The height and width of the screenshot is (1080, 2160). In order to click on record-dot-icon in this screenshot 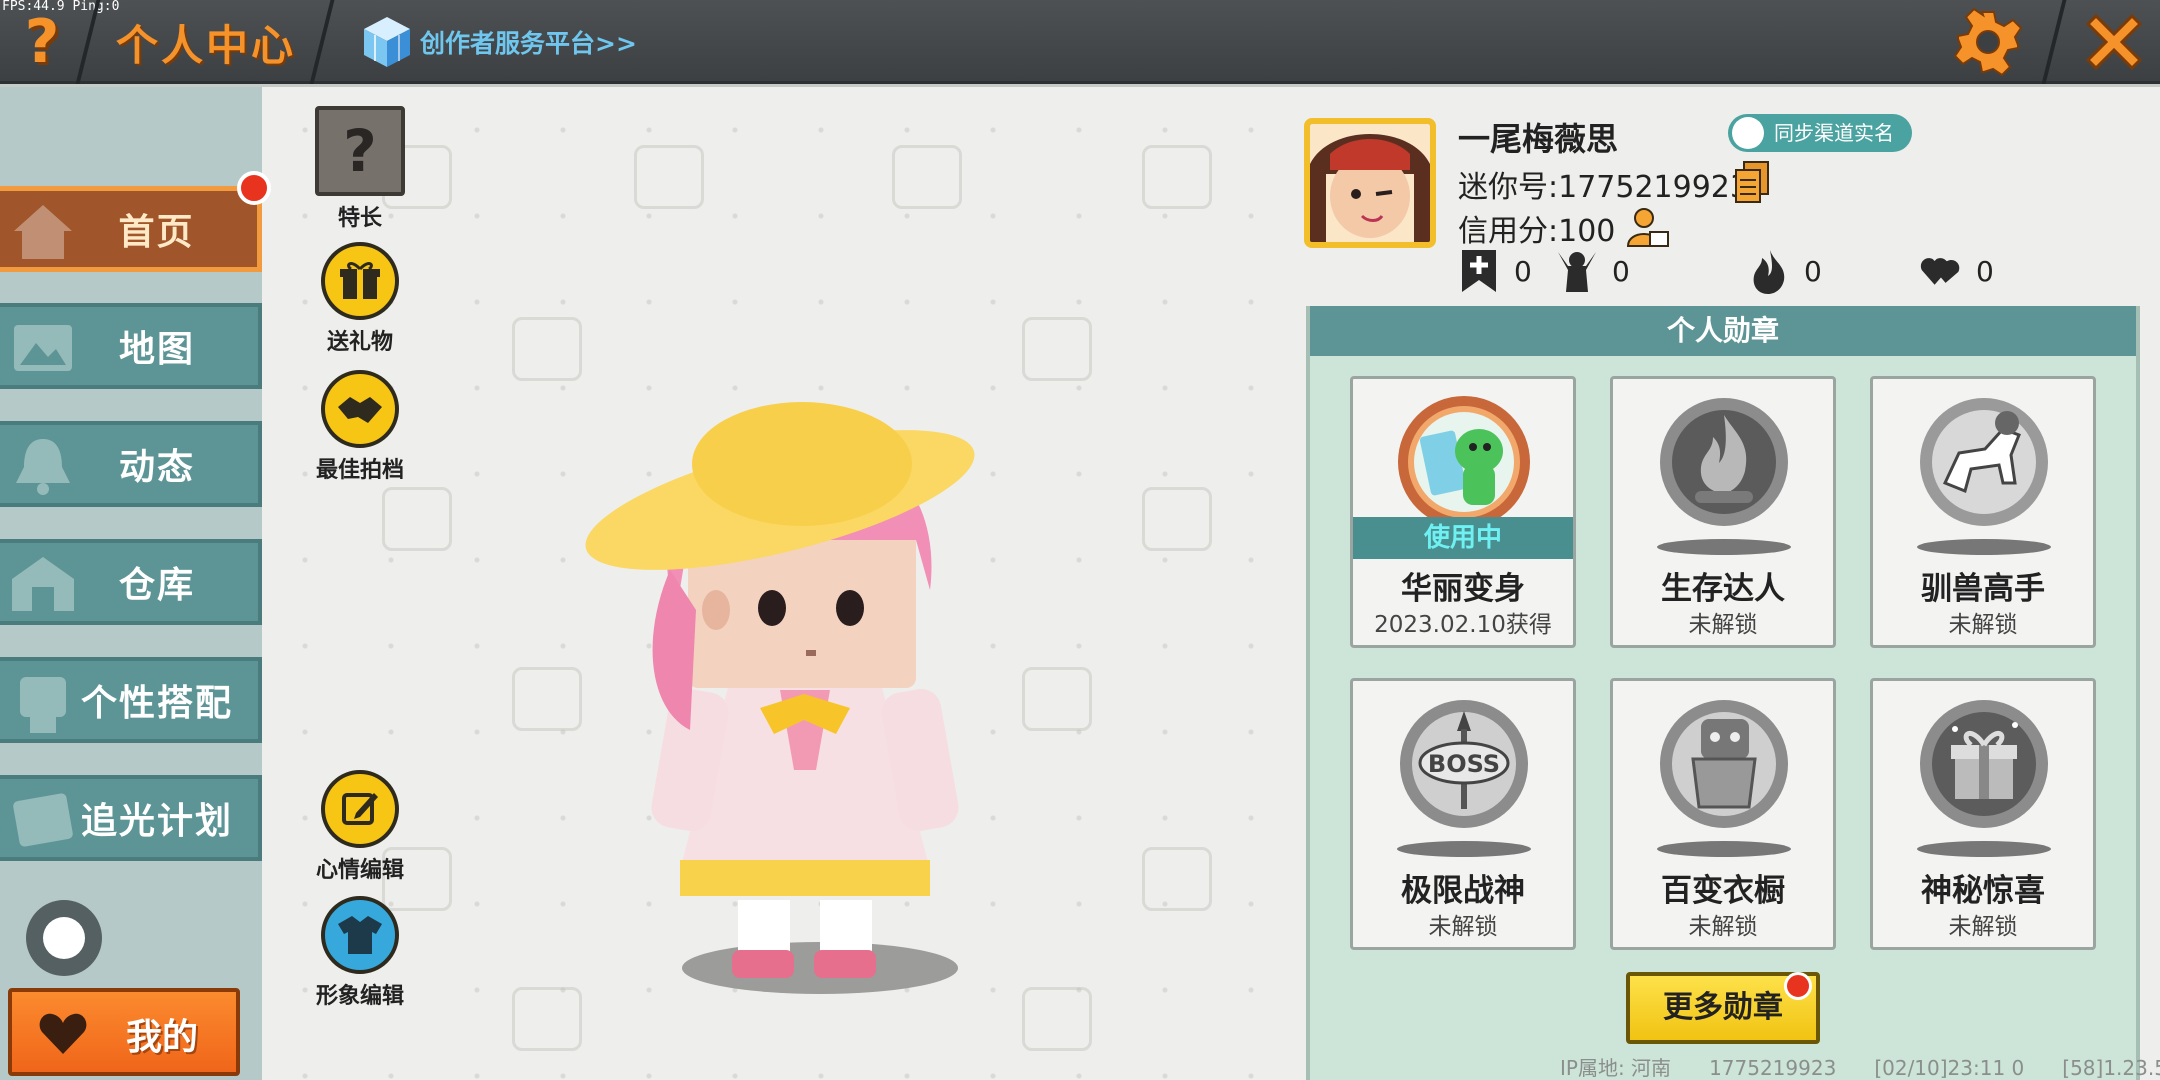, I will do `click(64, 938)`.